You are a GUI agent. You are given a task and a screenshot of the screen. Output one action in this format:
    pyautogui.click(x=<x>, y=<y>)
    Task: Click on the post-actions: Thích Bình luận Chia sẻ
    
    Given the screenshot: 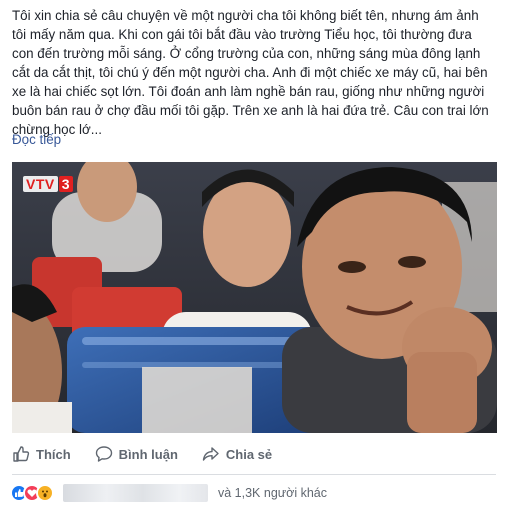 What is the action you would take?
    pyautogui.click(x=254, y=454)
    